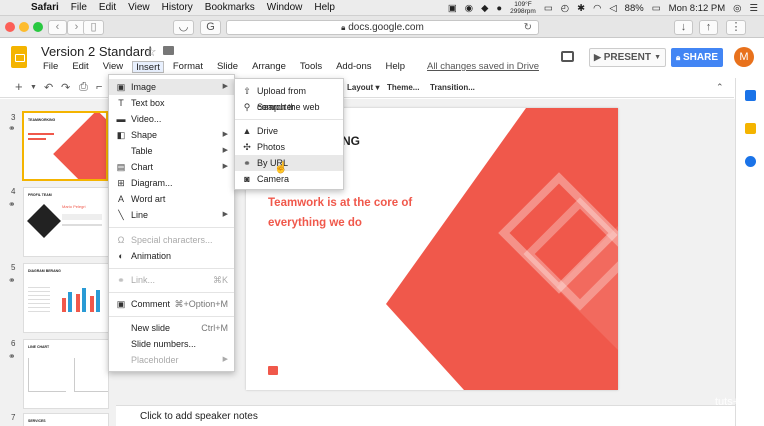 Image resolution: width=764 pixels, height=426 pixels. I want to click on insert-wordart-item: A Word art, so click(171, 199).